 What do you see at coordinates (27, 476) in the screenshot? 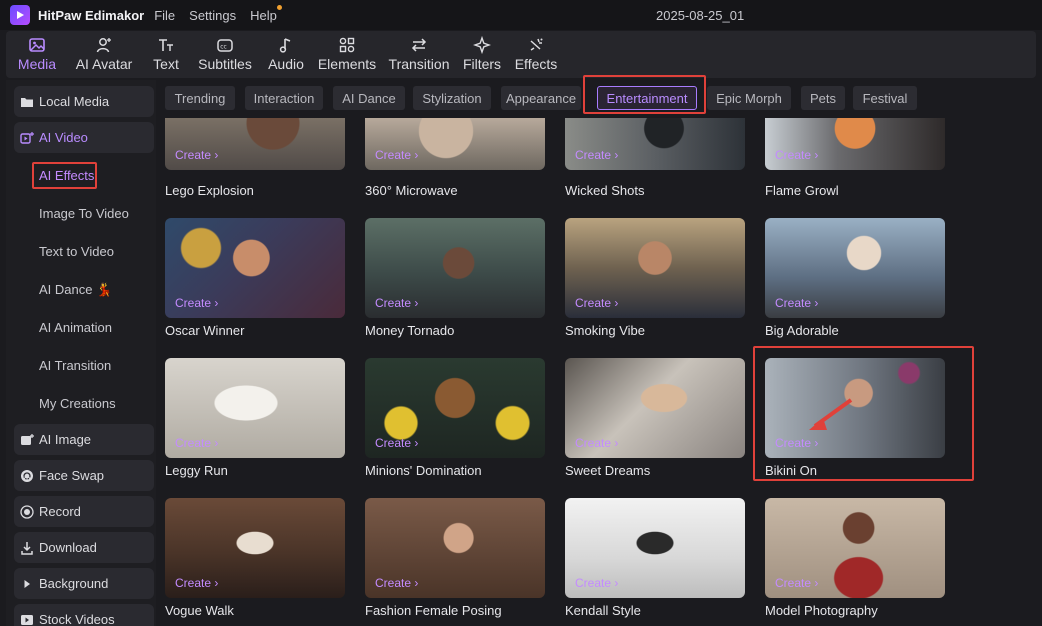
I see `face-swap-icon` at bounding box center [27, 476].